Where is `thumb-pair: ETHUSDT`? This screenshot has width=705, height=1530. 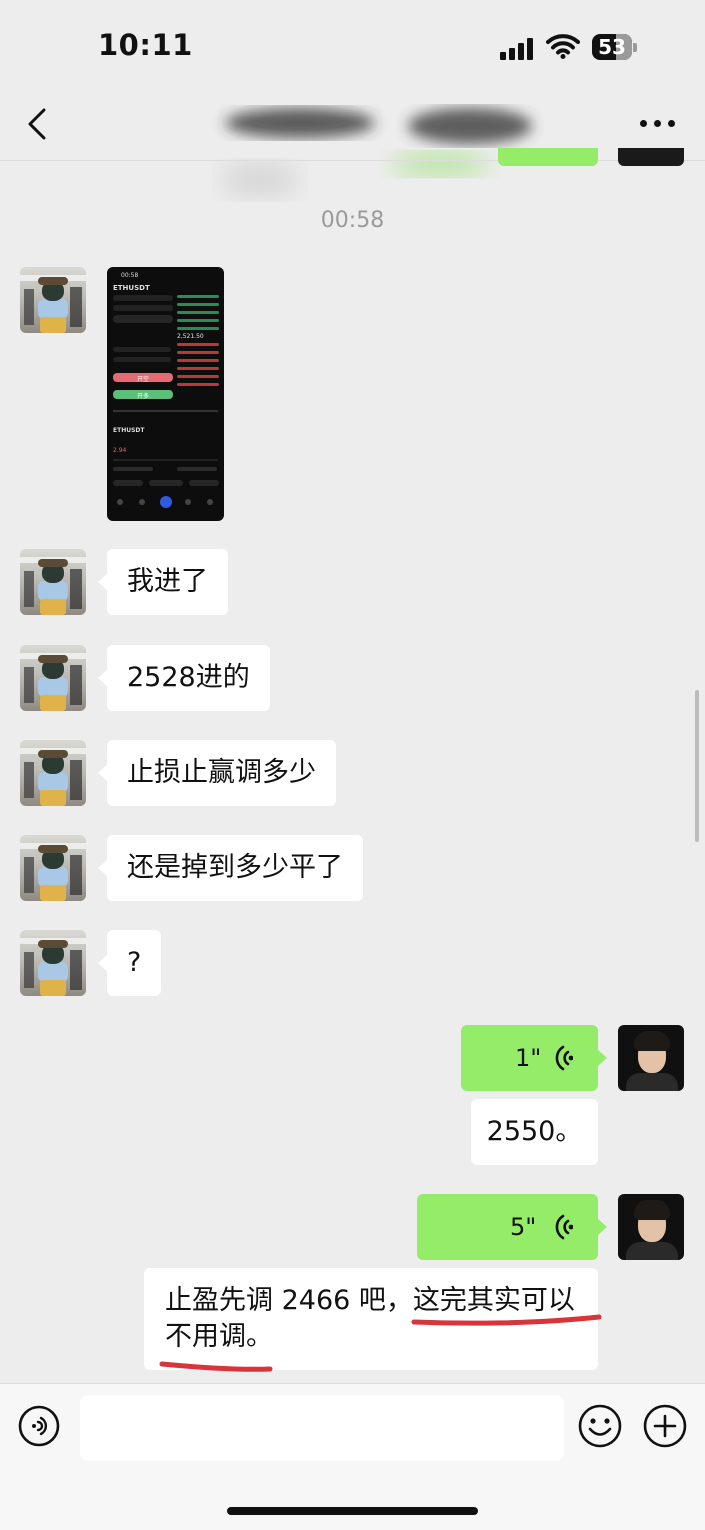 thumb-pair: ETHUSDT is located at coordinates (129, 430).